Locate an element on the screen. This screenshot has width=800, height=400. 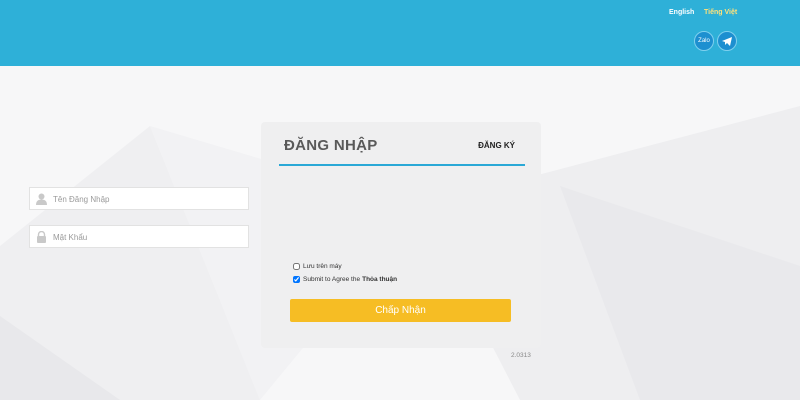
version-label: 2.0313 is located at coordinates (521, 355).